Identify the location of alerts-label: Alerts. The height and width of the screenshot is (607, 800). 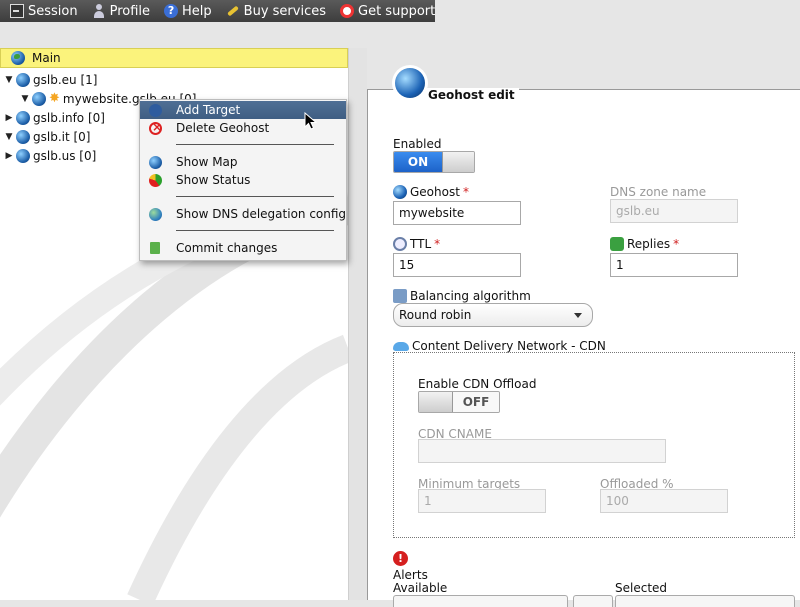
(410, 575).